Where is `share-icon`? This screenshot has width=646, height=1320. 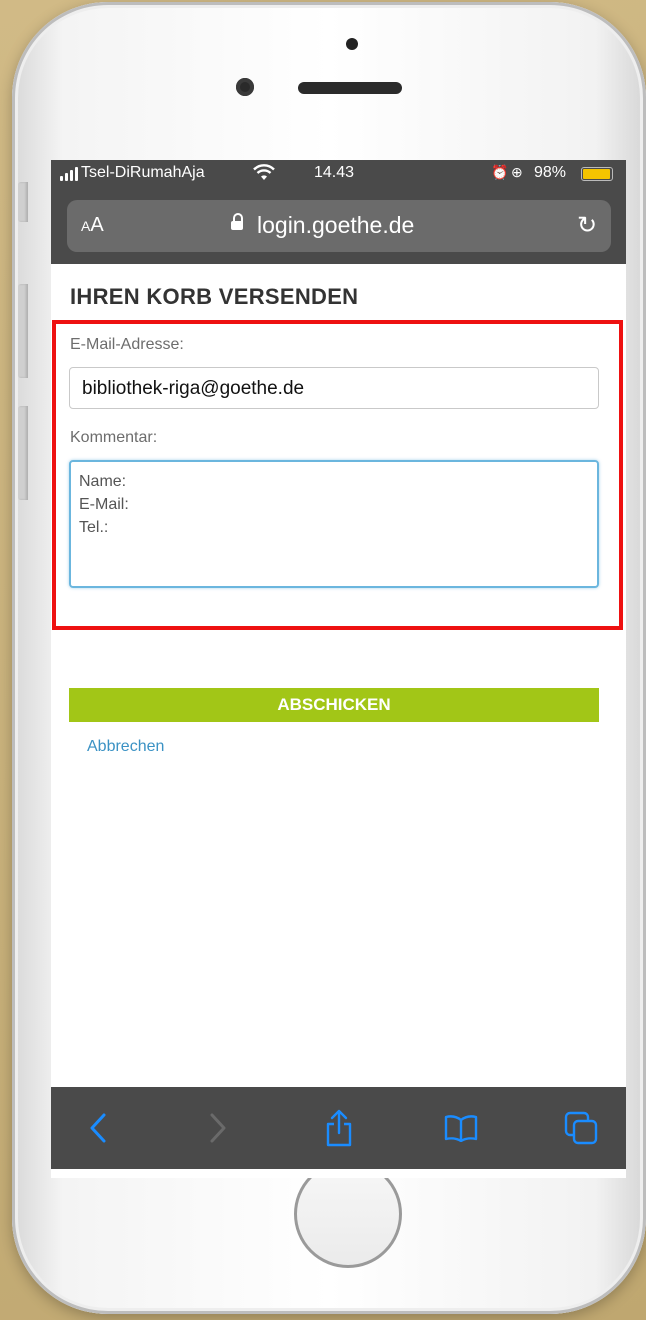
share-icon is located at coordinates (339, 1128).